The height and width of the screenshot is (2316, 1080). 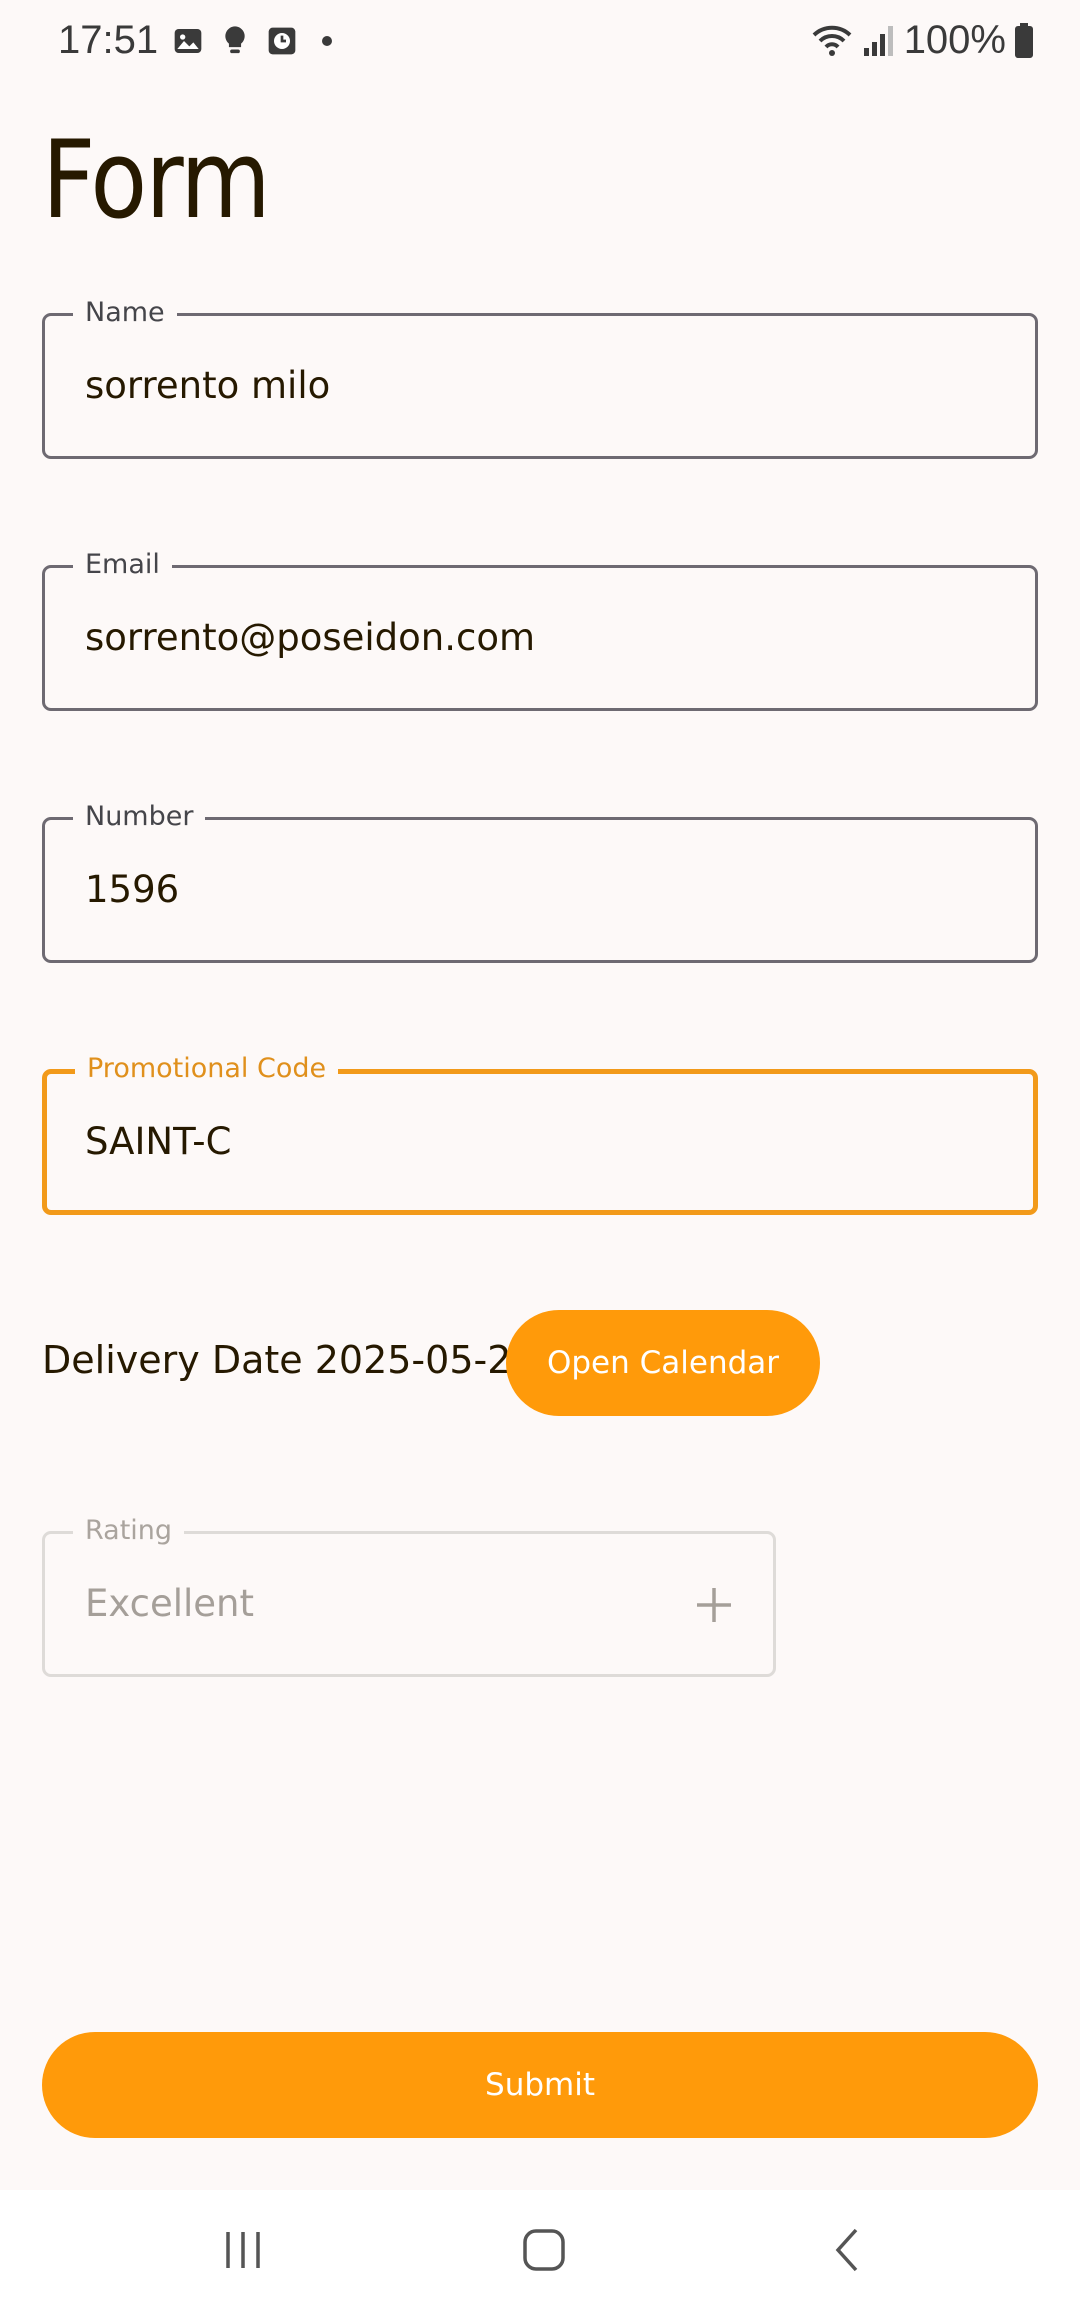 What do you see at coordinates (122, 565) in the screenshot?
I see `email-label: Email` at bounding box center [122, 565].